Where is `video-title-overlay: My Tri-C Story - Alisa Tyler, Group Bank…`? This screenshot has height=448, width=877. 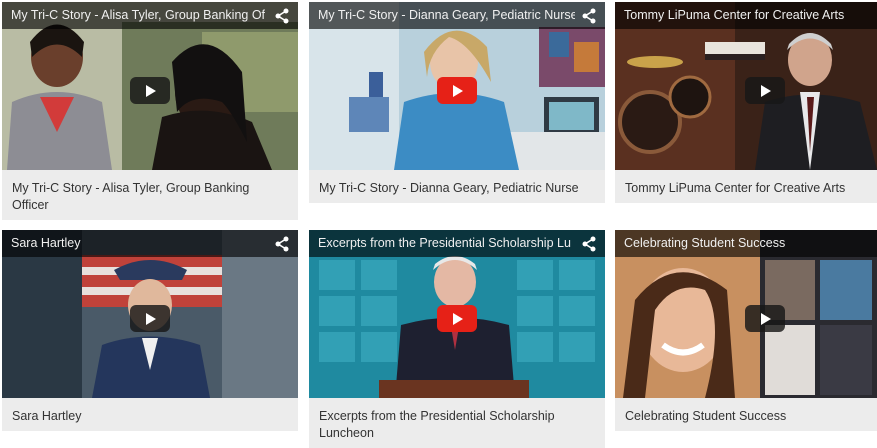
video-title-overlay: My Tri-C Story - Alisa Tyler, Group Bank… is located at coordinates (150, 15).